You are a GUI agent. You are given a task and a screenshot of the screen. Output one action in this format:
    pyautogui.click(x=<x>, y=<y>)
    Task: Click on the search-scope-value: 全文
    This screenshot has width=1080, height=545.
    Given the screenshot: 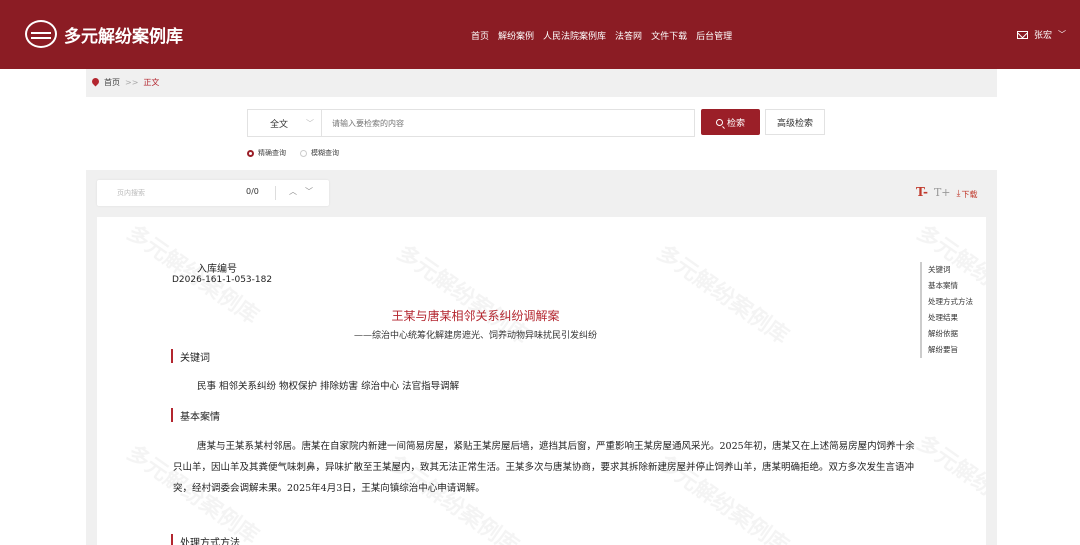 What is the action you would take?
    pyautogui.click(x=279, y=124)
    